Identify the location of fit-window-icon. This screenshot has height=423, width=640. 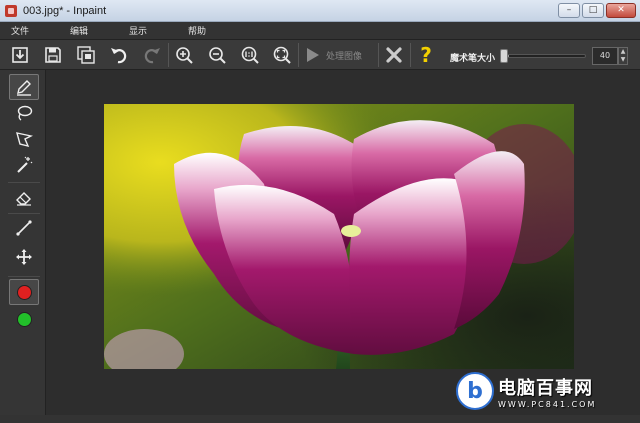
(282, 55).